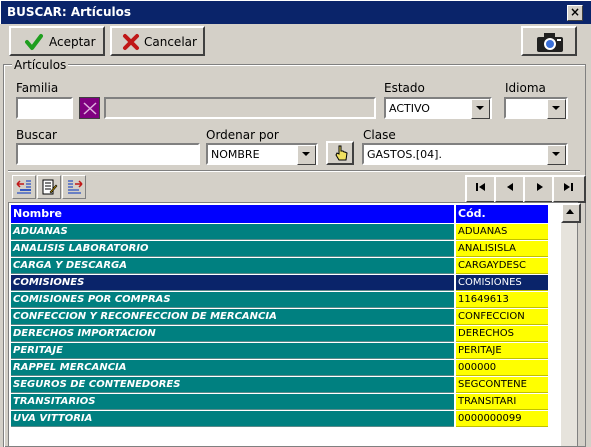 This screenshot has width=591, height=447. I want to click on cell-codigo: 0000000099, so click(502, 419).